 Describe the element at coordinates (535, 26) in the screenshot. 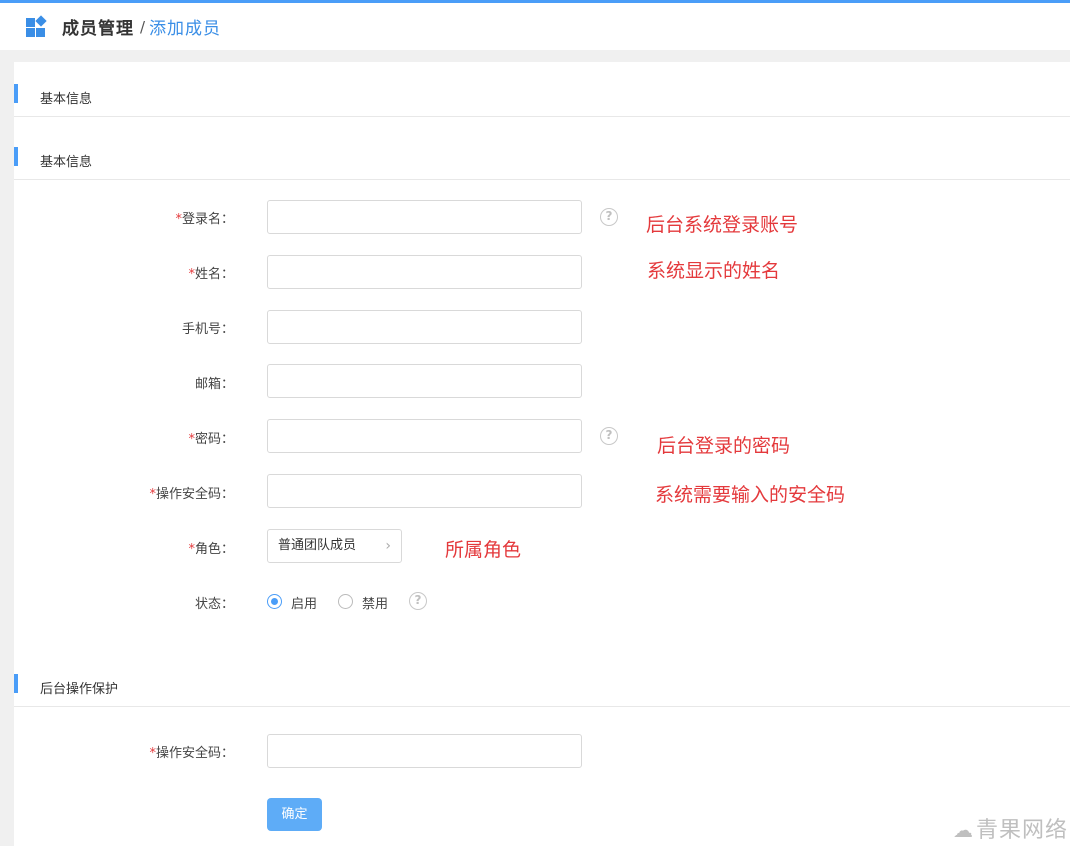

I see `page-header: 成员管理 / 添加成员` at that location.